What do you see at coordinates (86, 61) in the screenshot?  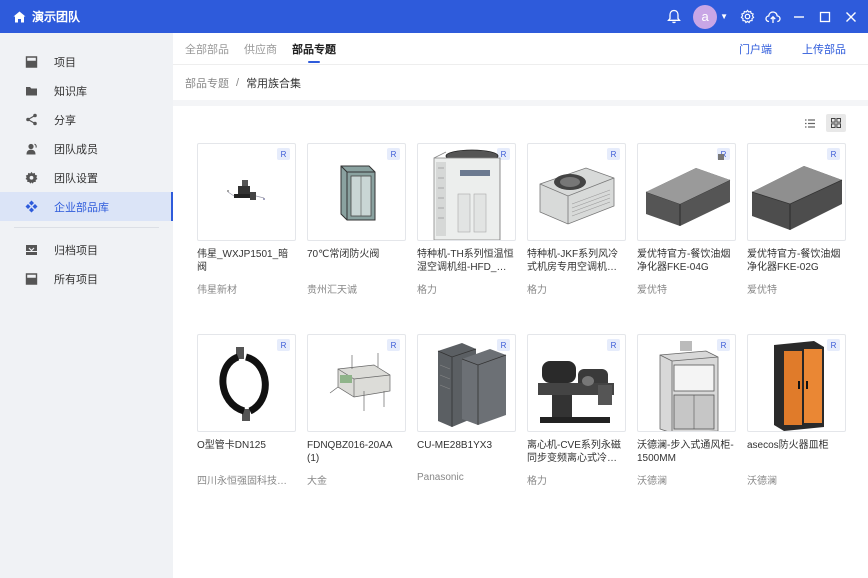 I see `sidebar-item-projects: 项目` at bounding box center [86, 61].